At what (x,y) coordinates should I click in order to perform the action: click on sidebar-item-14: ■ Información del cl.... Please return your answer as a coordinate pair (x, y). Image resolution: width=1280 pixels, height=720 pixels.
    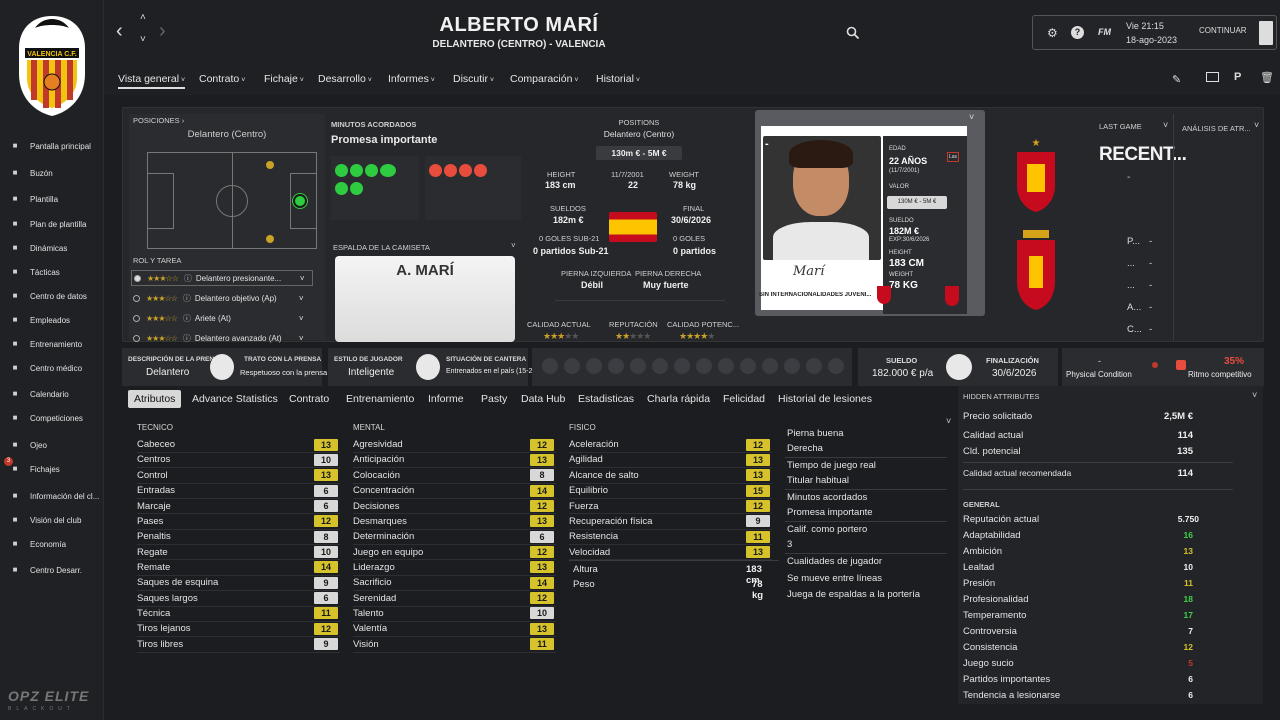
    Looking at the image, I should click on (54, 496).